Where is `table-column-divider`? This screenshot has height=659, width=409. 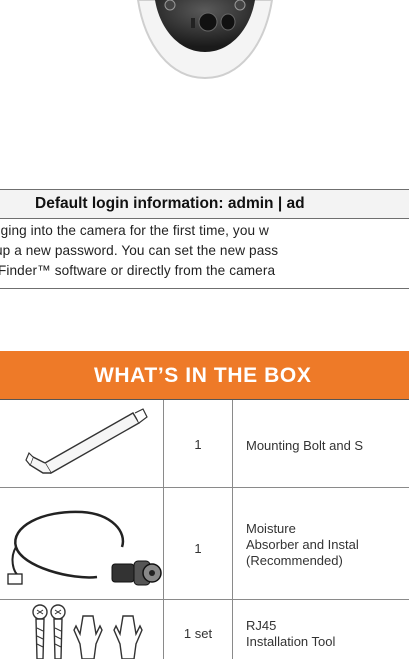
table-column-divider is located at coordinates (232, 529).